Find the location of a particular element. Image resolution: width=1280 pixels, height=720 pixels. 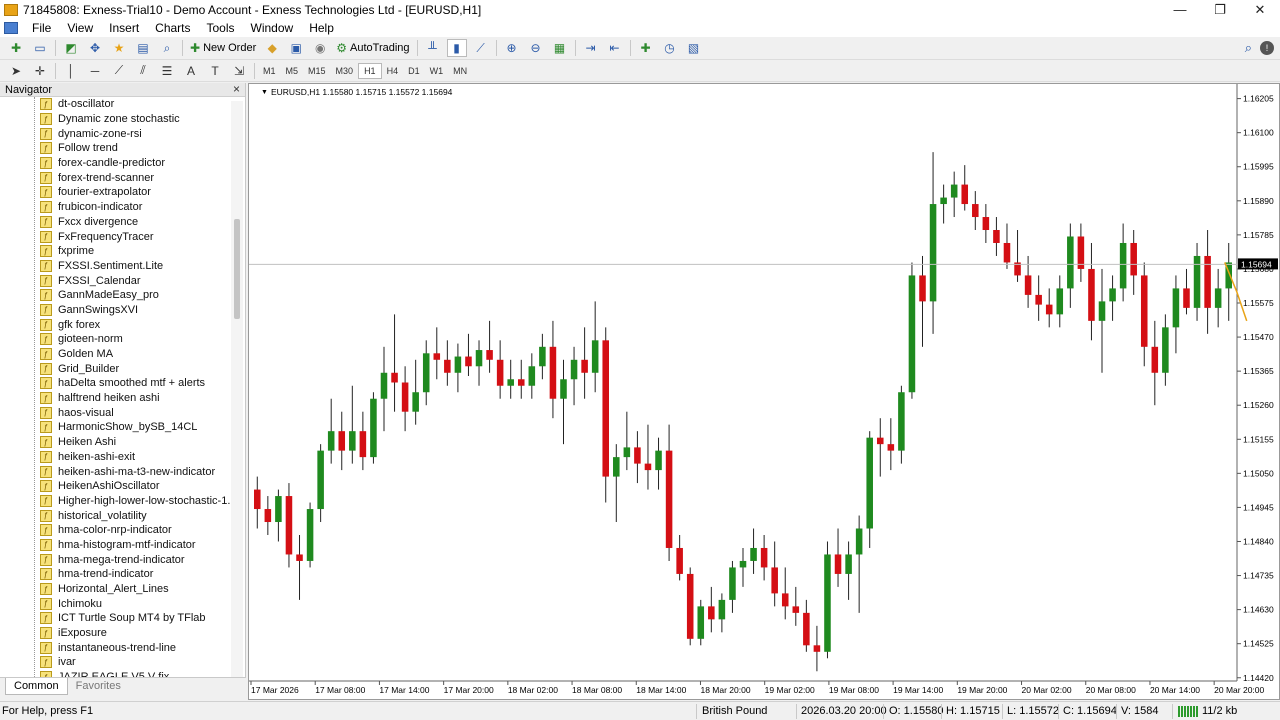

close-icon: × is located at coordinates (236, 89).